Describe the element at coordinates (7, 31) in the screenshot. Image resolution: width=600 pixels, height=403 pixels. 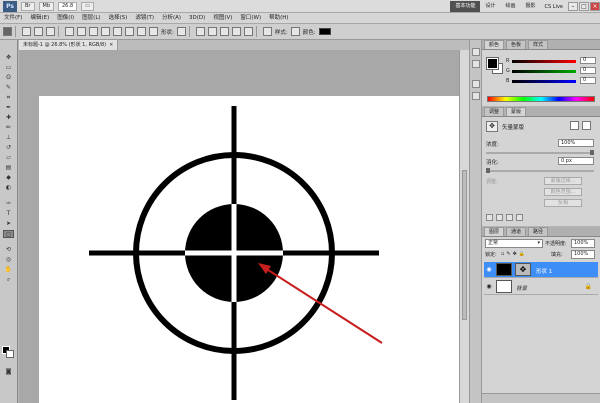
I see `tool-preset-icon` at that location.